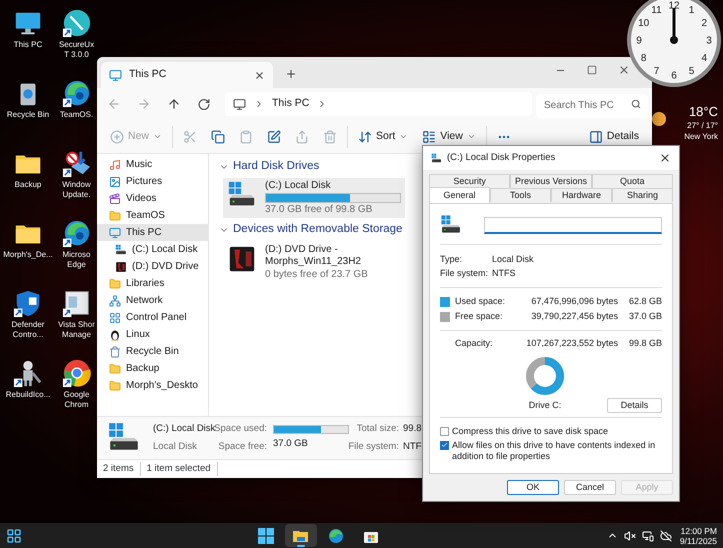 This screenshot has width=723, height=548. I want to click on dialog-tab: Sharing, so click(642, 195).